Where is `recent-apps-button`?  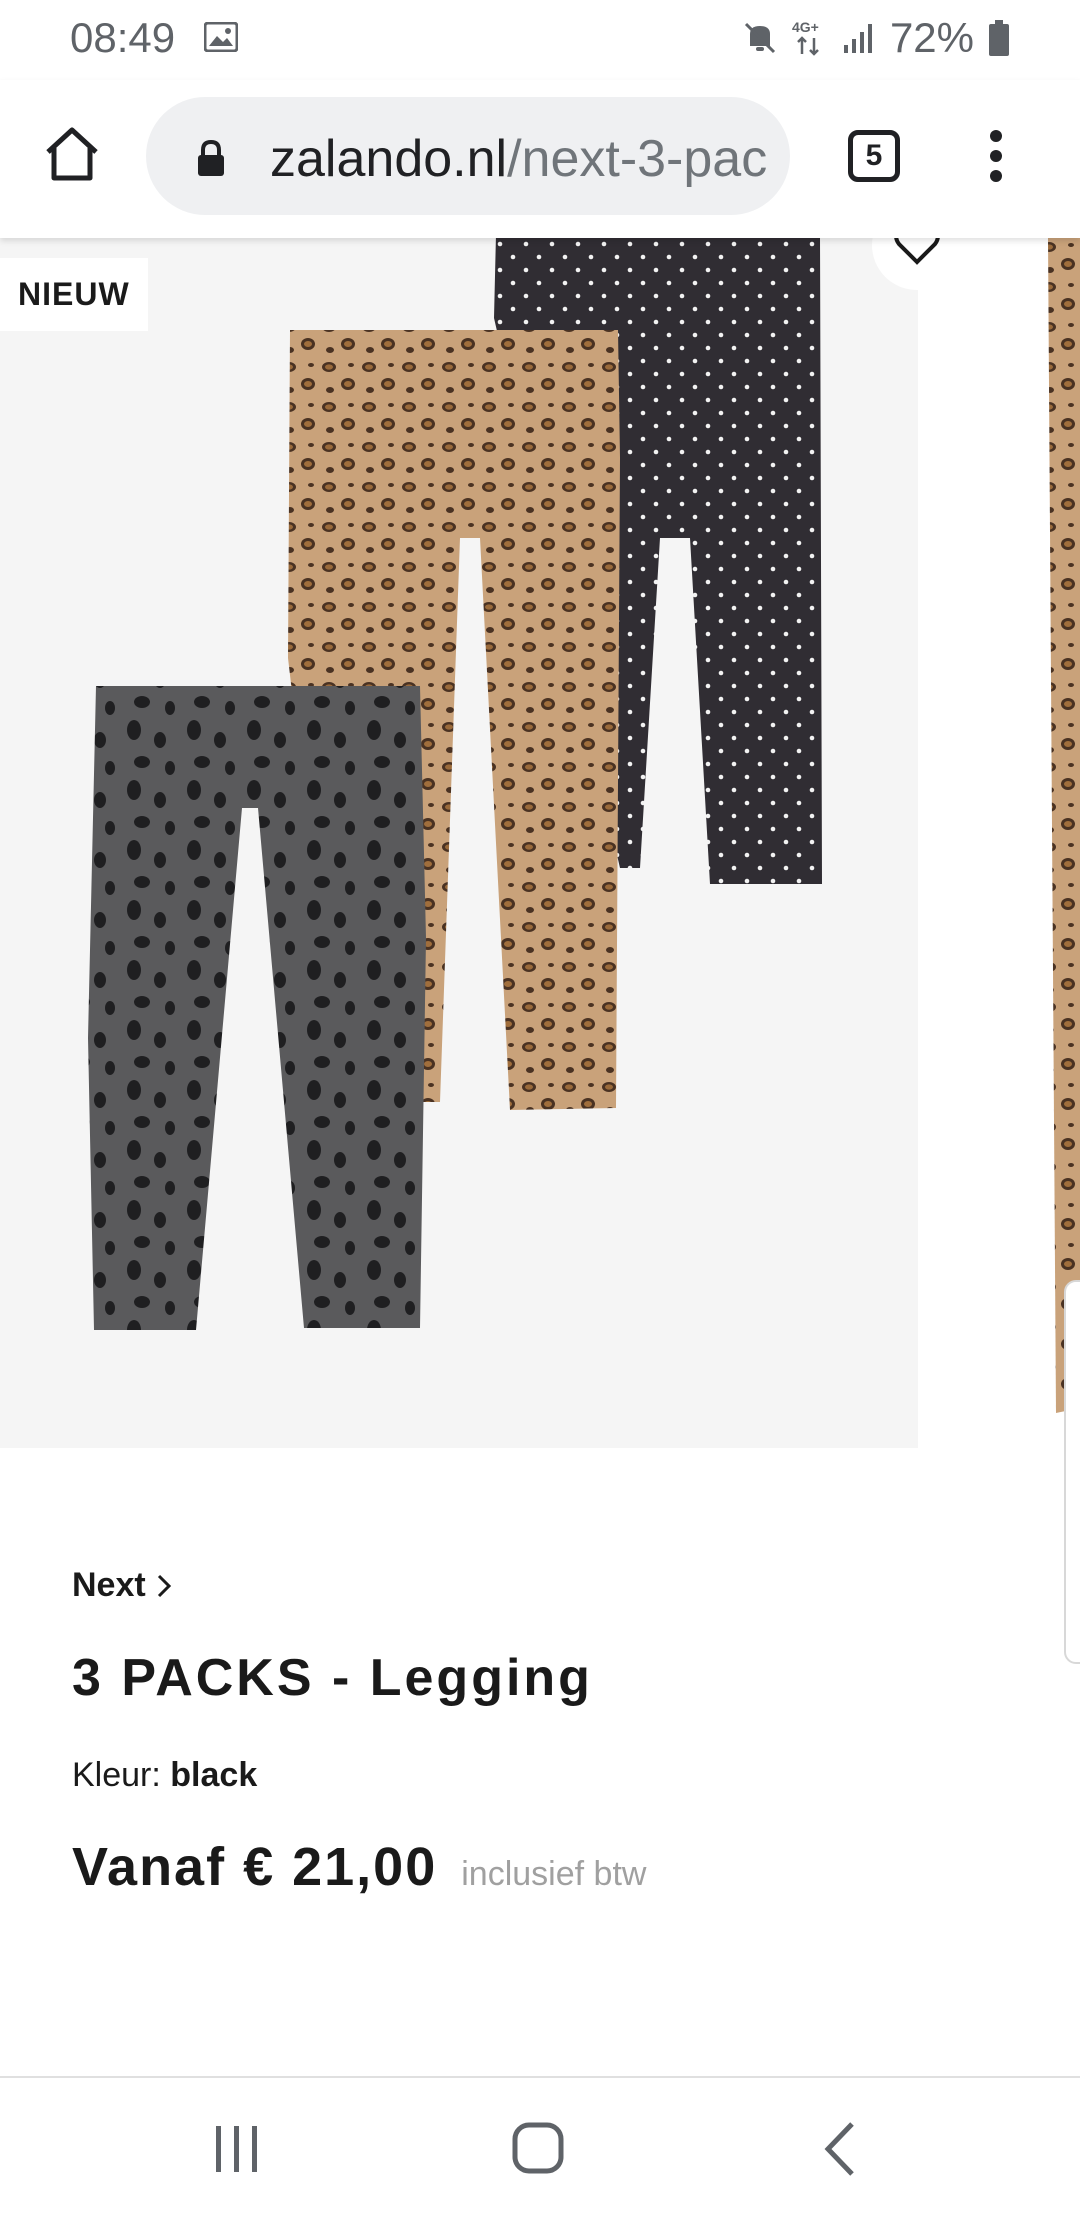
recent-apps-button is located at coordinates (236, 2149).